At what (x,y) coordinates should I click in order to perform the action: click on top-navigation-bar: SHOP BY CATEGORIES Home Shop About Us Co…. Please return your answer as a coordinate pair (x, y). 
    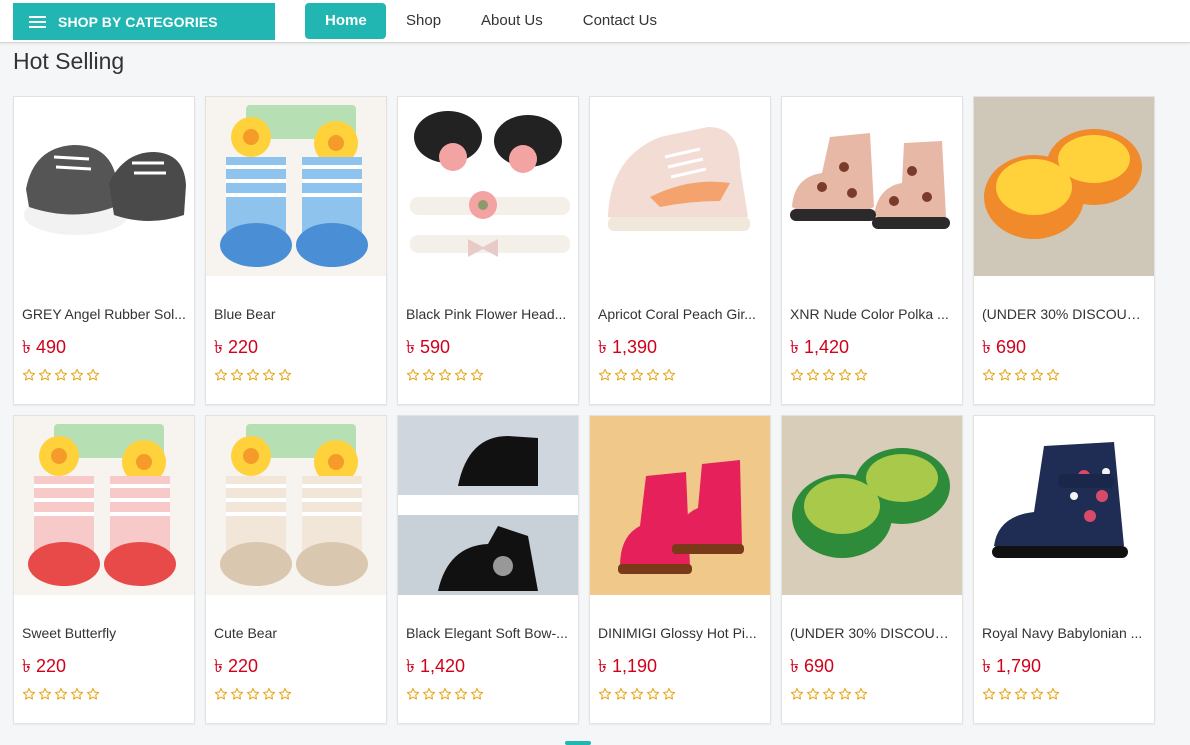
    Looking at the image, I should click on (595, 21).